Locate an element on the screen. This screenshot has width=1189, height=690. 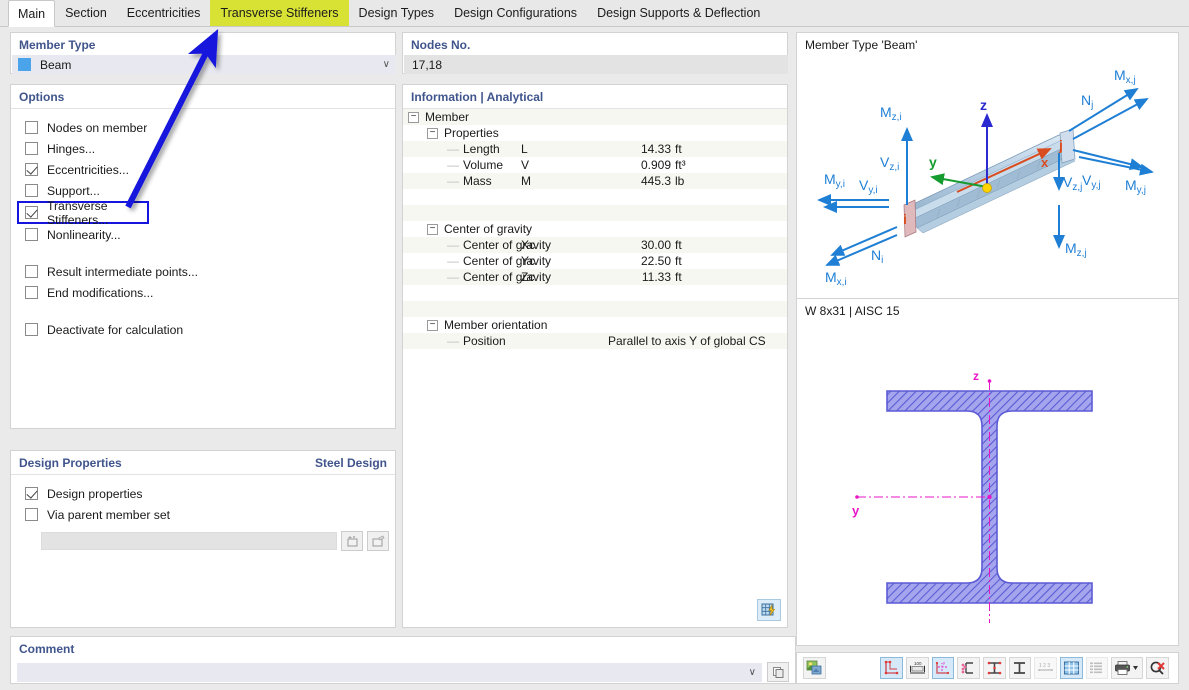
section-shape-button is located at coordinates (1020, 668).